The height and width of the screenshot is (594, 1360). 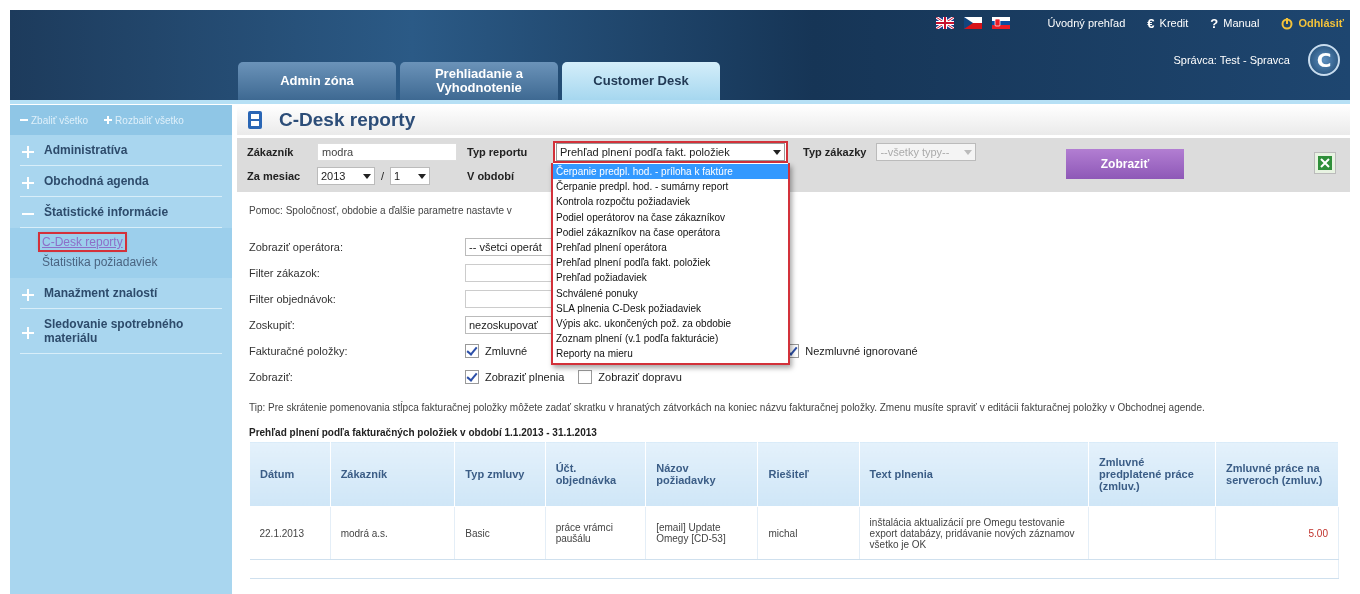 What do you see at coordinates (24, 120) in the screenshot?
I see `minus-icon` at bounding box center [24, 120].